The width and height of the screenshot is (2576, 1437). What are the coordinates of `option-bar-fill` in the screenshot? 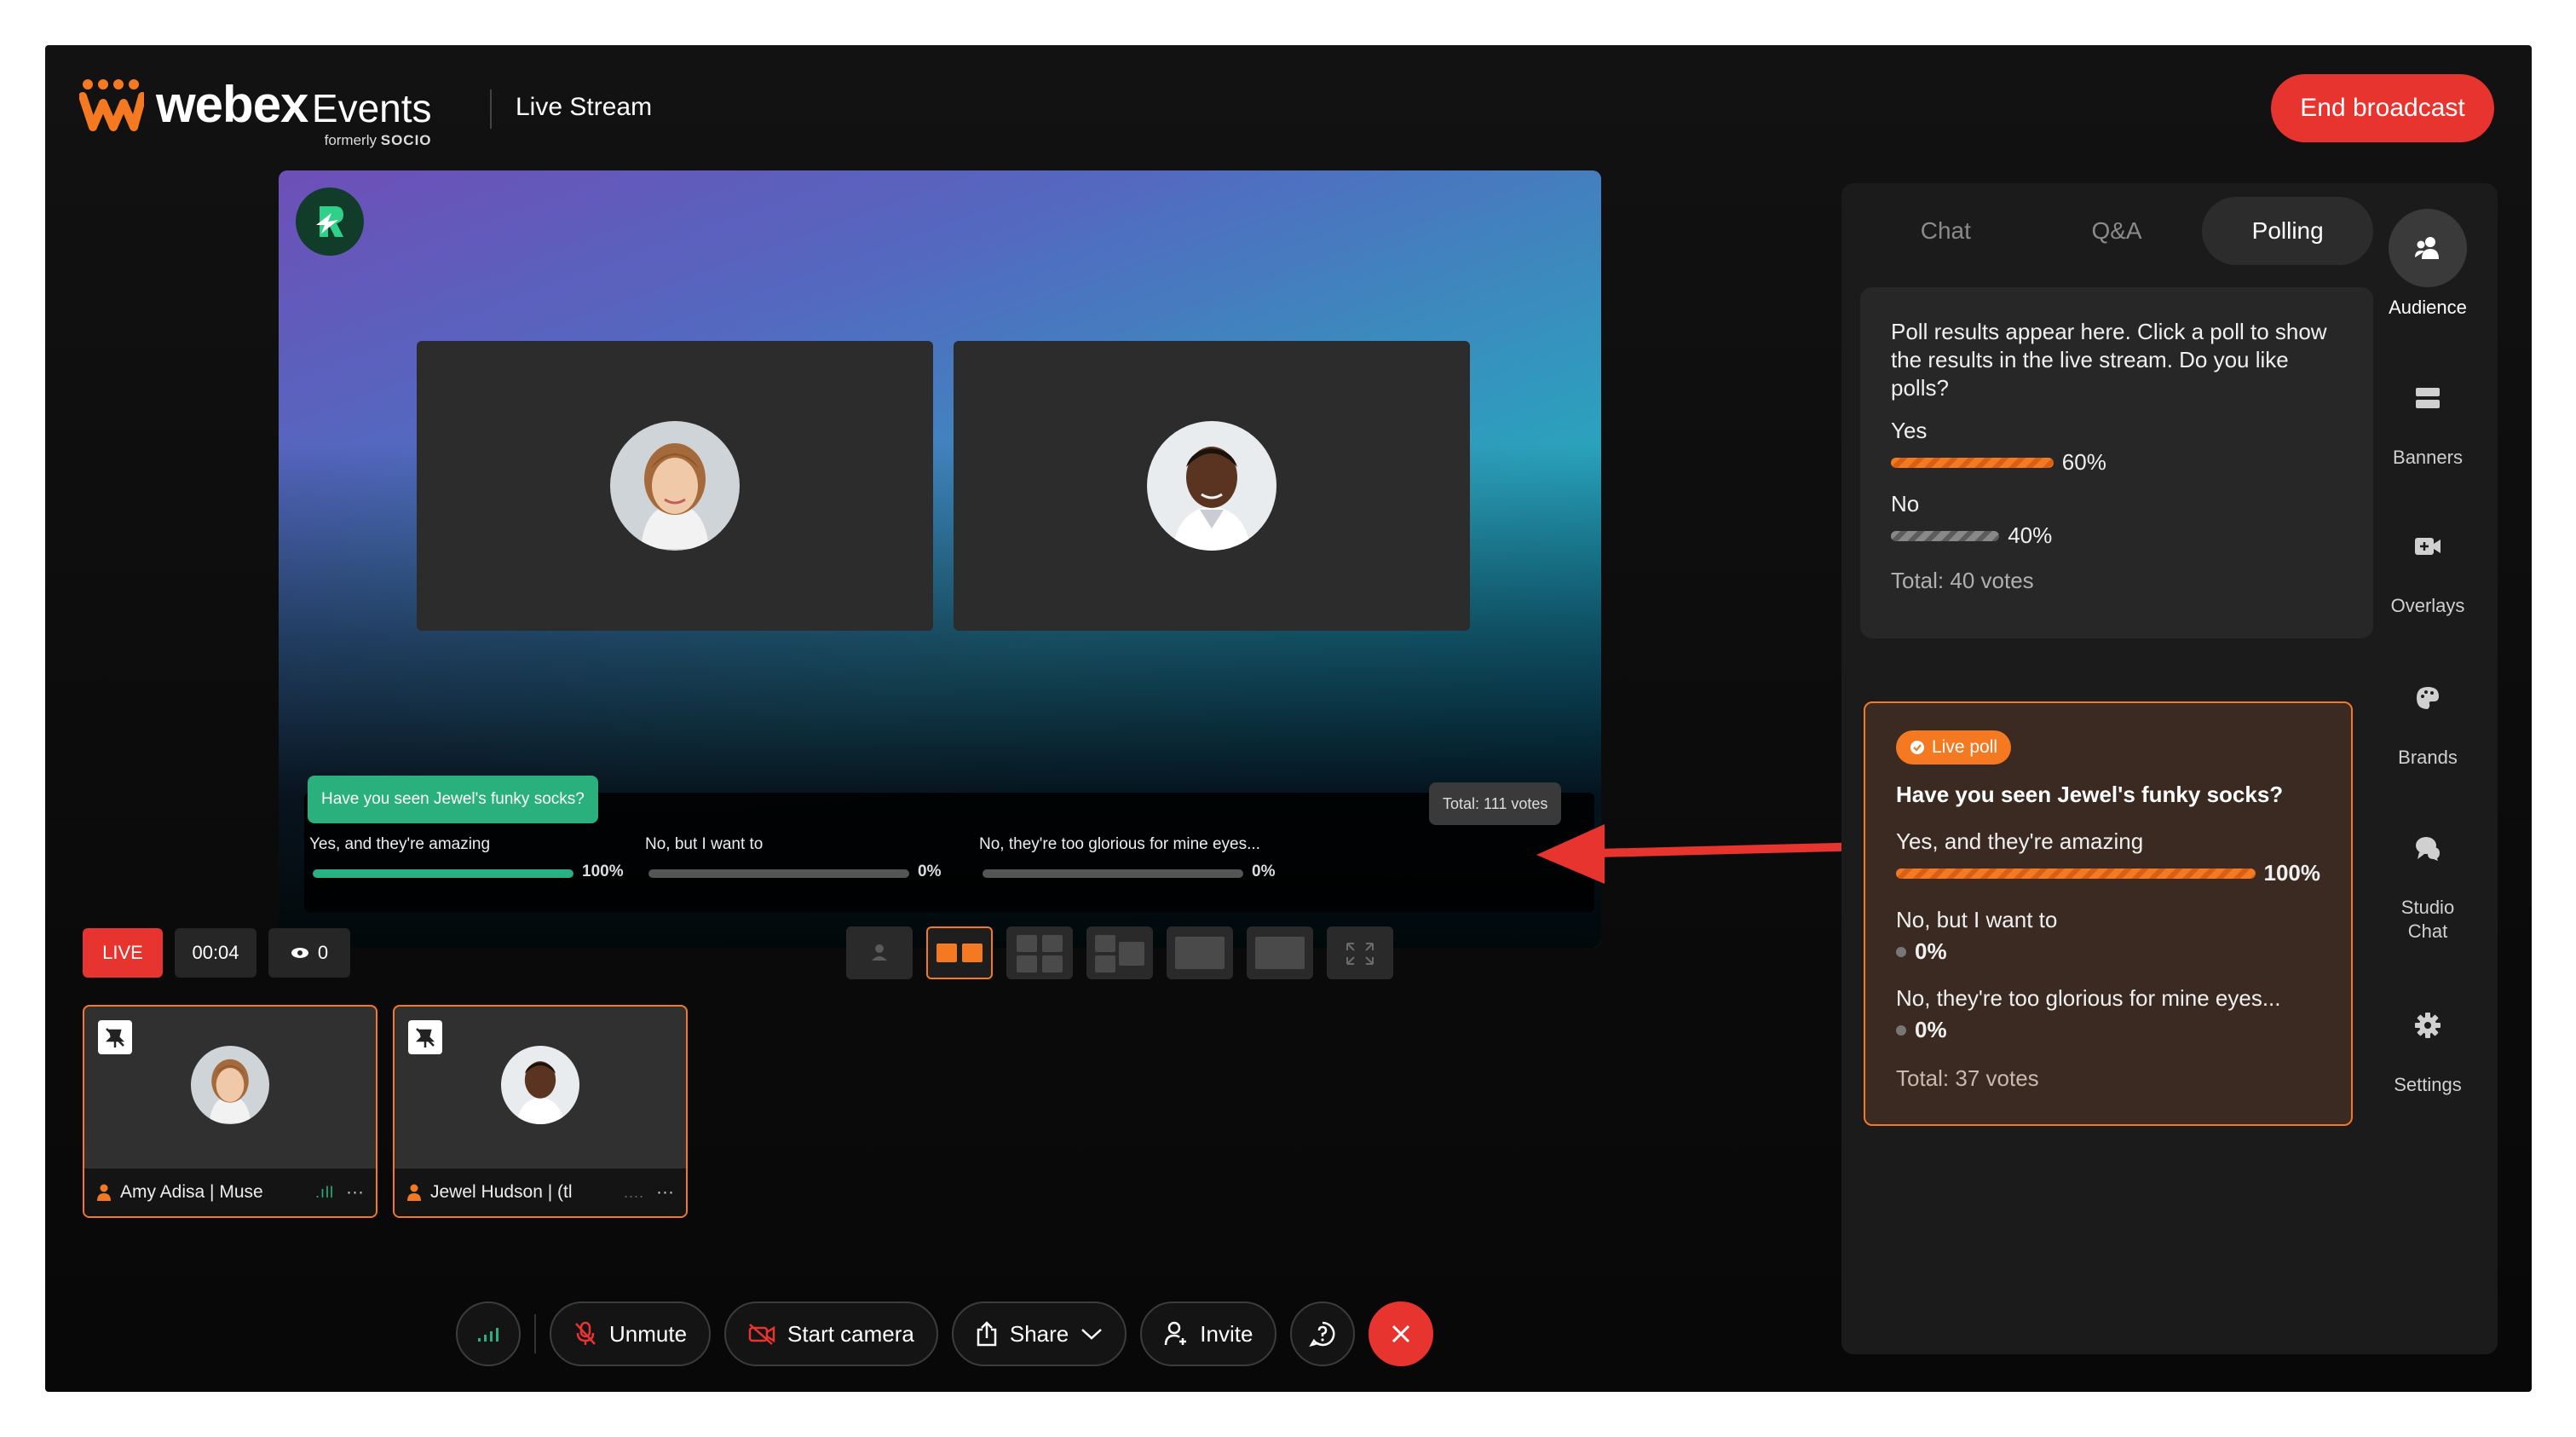 It's located at (443, 873).